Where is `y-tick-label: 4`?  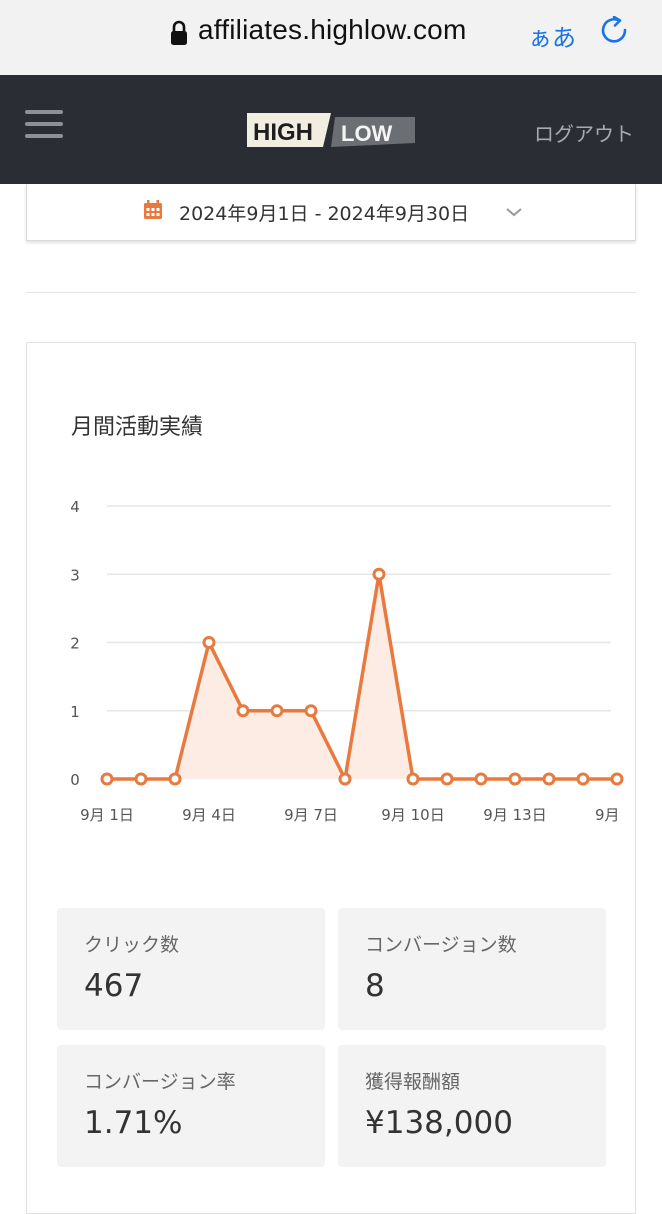 y-tick-label: 4 is located at coordinates (75, 507).